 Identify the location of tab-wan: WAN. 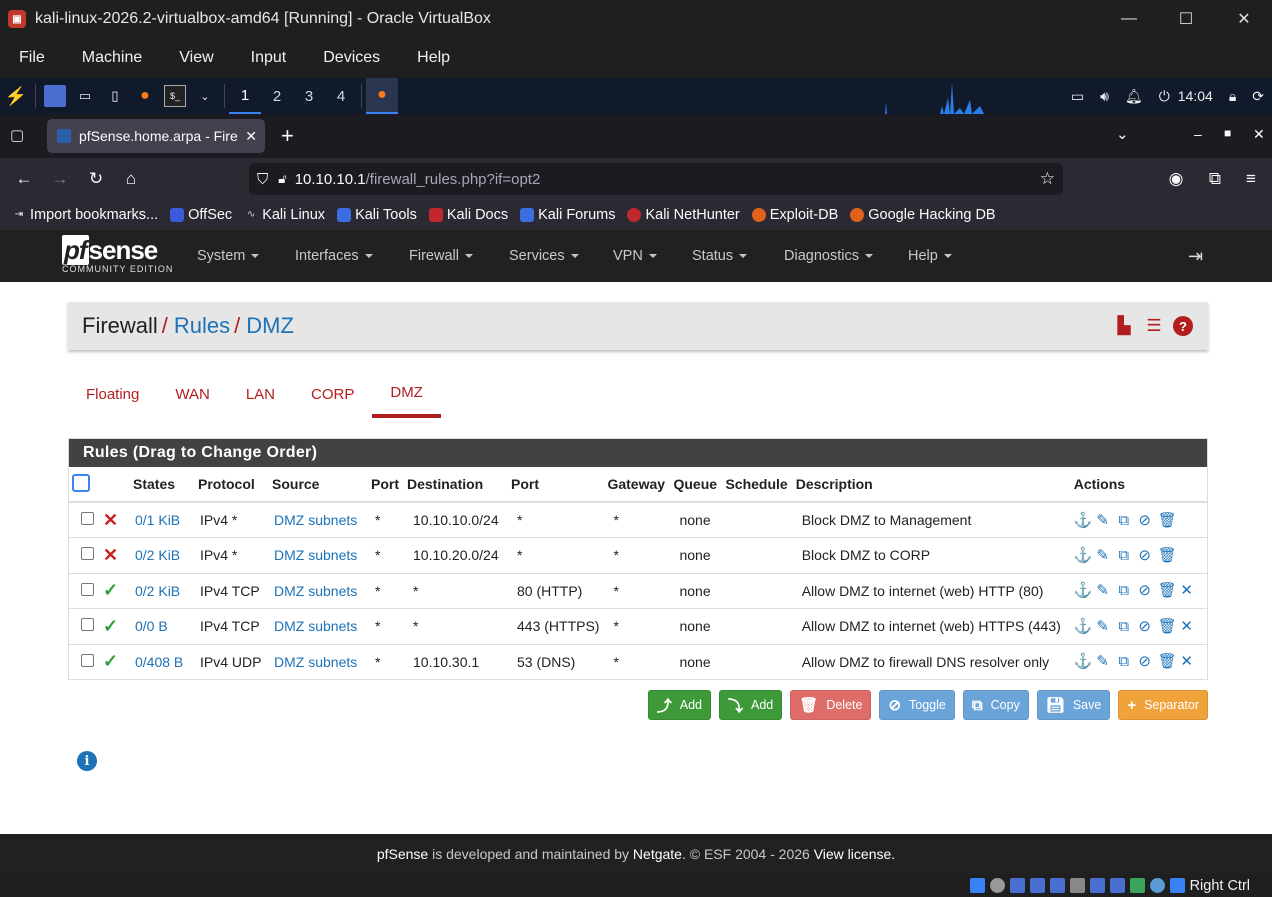
(192, 394).